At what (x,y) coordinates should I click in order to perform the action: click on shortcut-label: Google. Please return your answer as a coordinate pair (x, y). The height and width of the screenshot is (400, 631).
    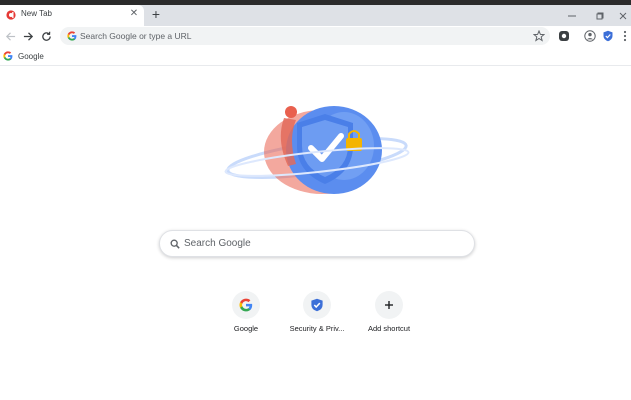
    Looking at the image, I should click on (246, 328).